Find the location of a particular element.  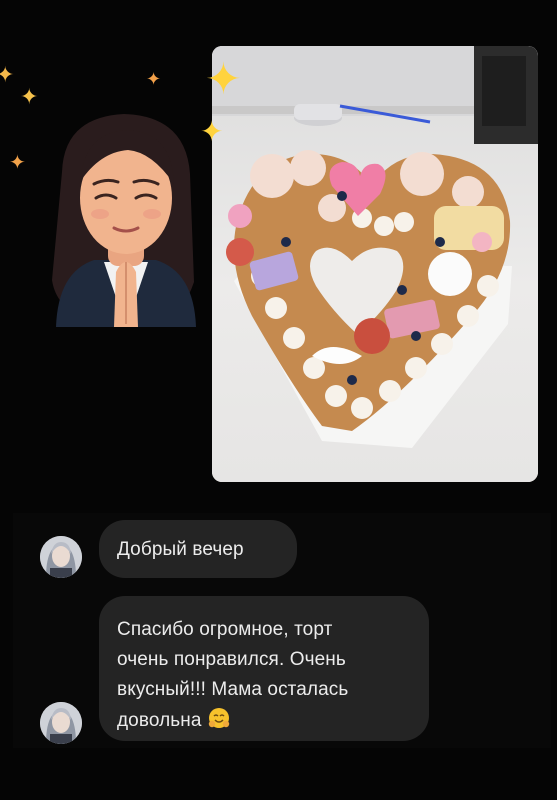

message-bubble: Добрый вечер is located at coordinates (198, 549).